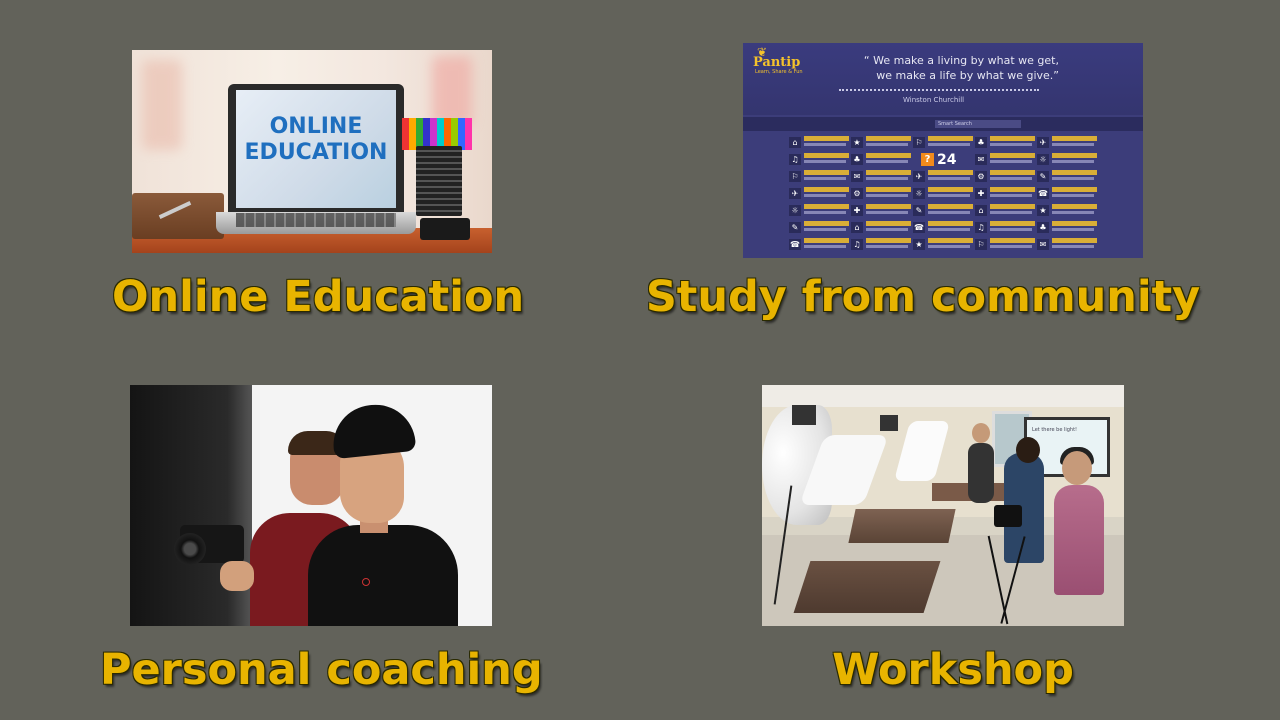 The image size is (1280, 720). Describe the element at coordinates (190, 549) in the screenshot. I see `camera-lens` at that location.